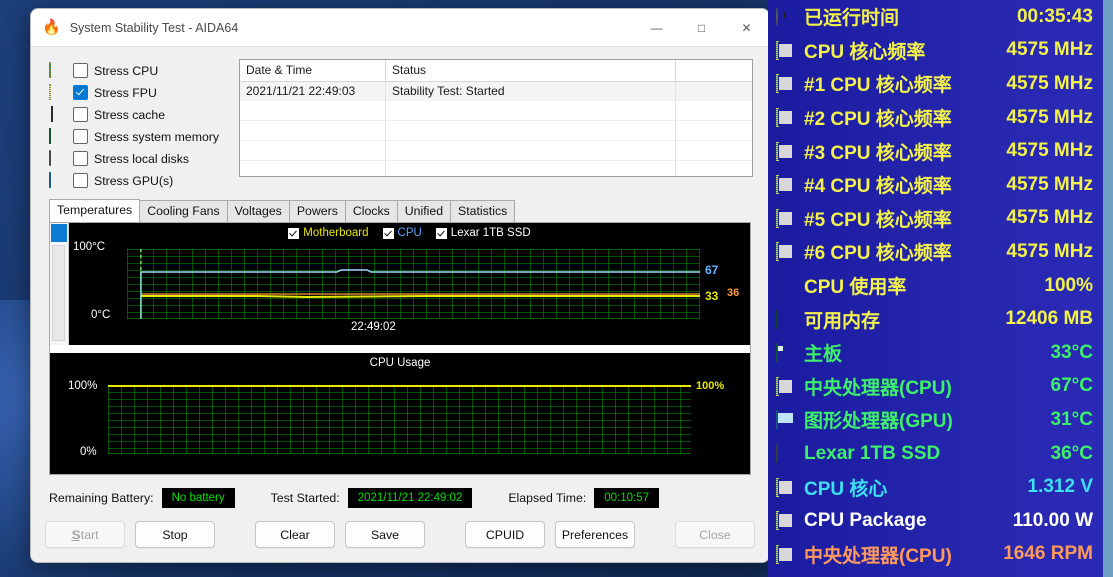  What do you see at coordinates (313, 70) in the screenshot?
I see `log-column-datetime: Date & Time` at bounding box center [313, 70].